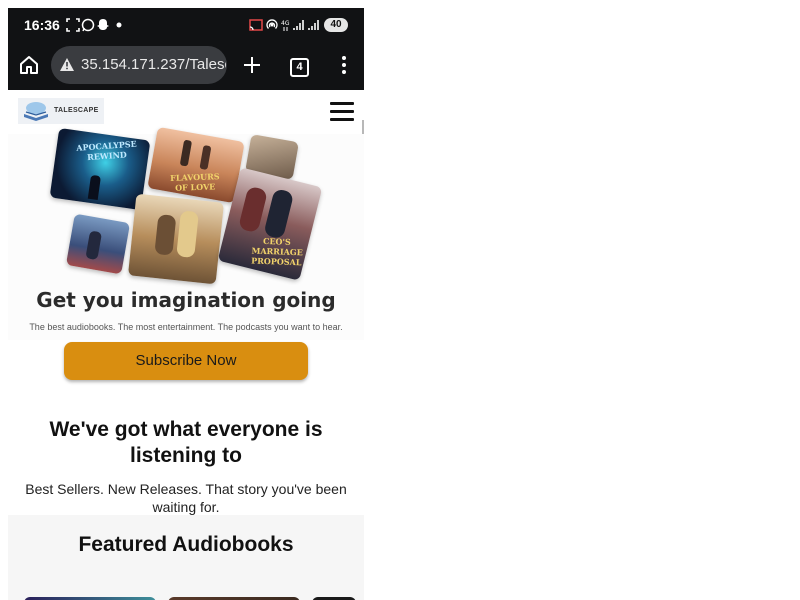 The image size is (800, 600). Describe the element at coordinates (67, 64) in the screenshot. I see `warning-icon` at that location.